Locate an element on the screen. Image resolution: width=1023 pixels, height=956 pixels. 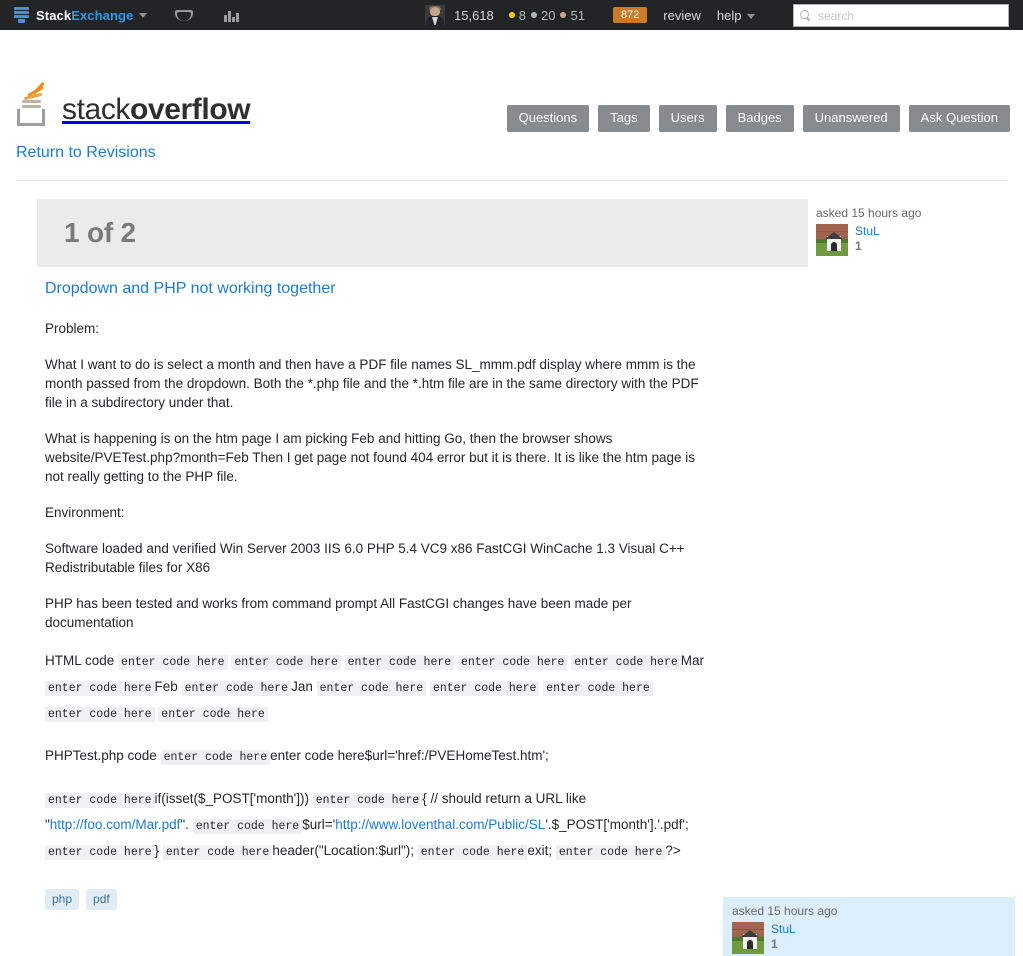
inbox-button is located at coordinates (184, 15).